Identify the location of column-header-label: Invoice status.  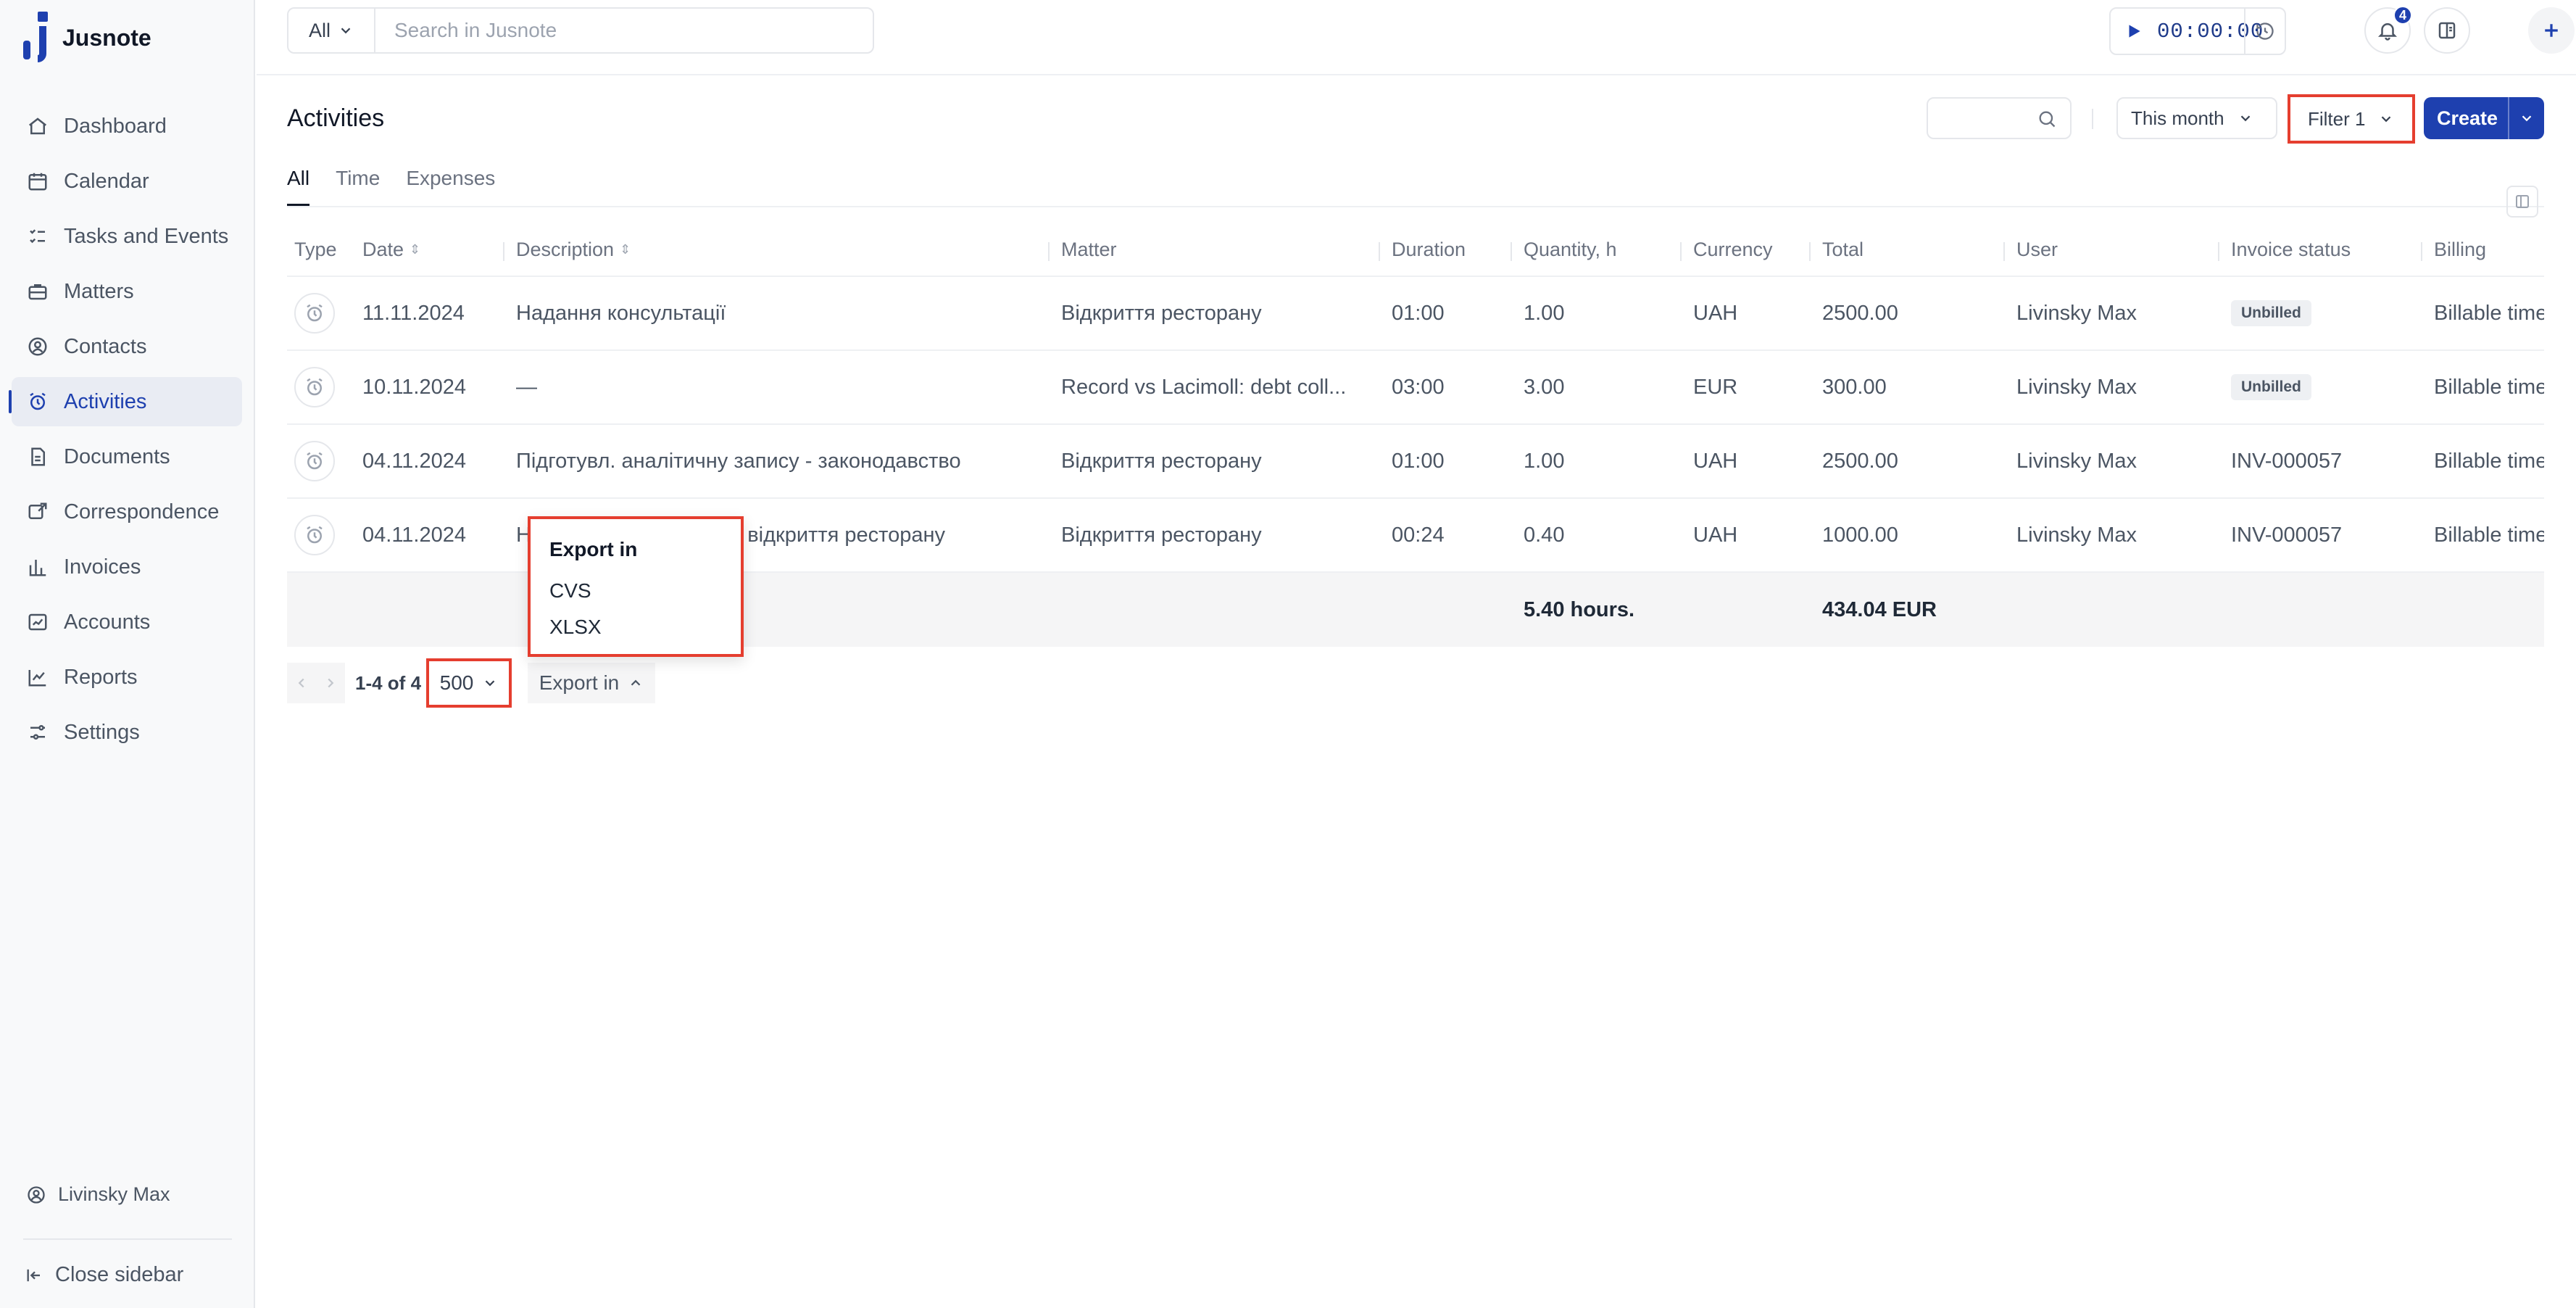
(2291, 249).